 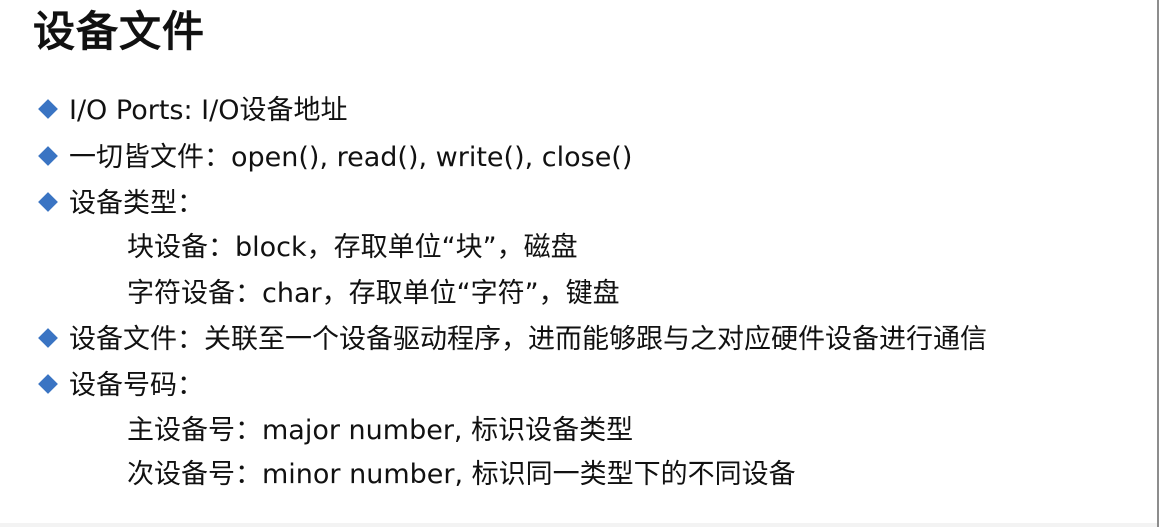 I want to click on sub-item-block-device: 块设备：block，存取单位“块”，磁盘, so click(x=352, y=248).